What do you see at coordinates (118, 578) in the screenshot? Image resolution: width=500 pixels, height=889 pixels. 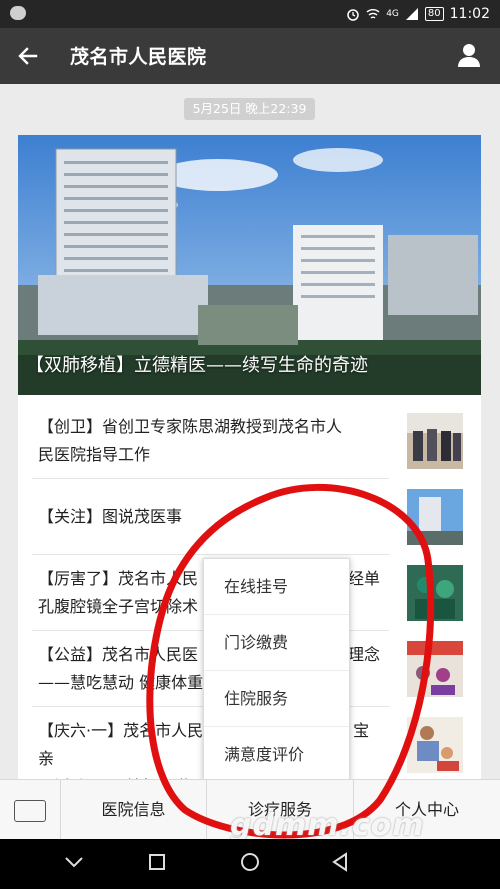 I see `article-fragment: 【厉害了】茂名市人民` at bounding box center [118, 578].